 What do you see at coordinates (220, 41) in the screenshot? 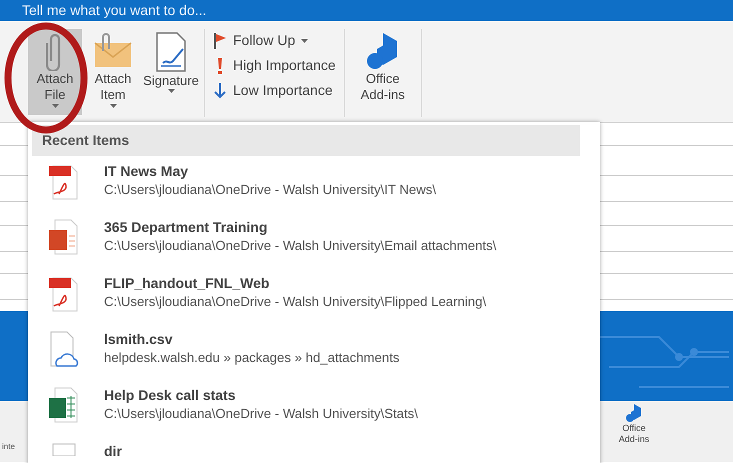
I see `flag-icon` at bounding box center [220, 41].